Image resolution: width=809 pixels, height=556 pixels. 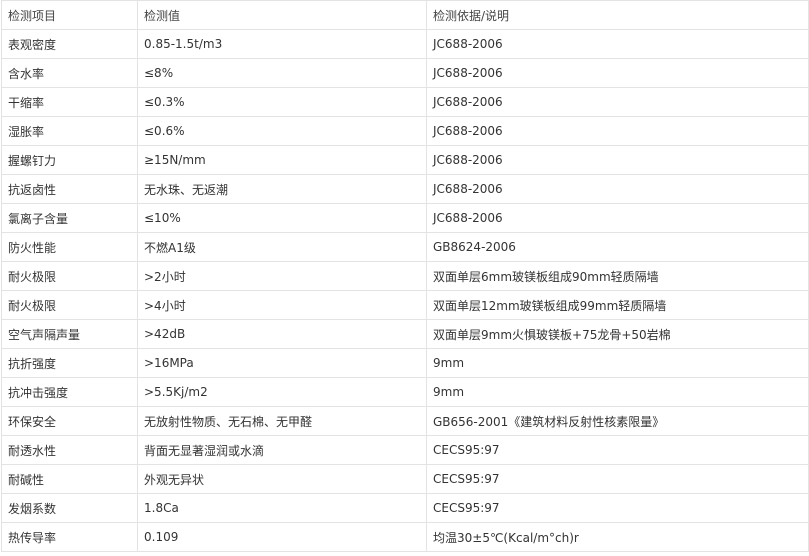 What do you see at coordinates (69, 334) in the screenshot?
I see `cell-item: 空气声隔声量` at bounding box center [69, 334].